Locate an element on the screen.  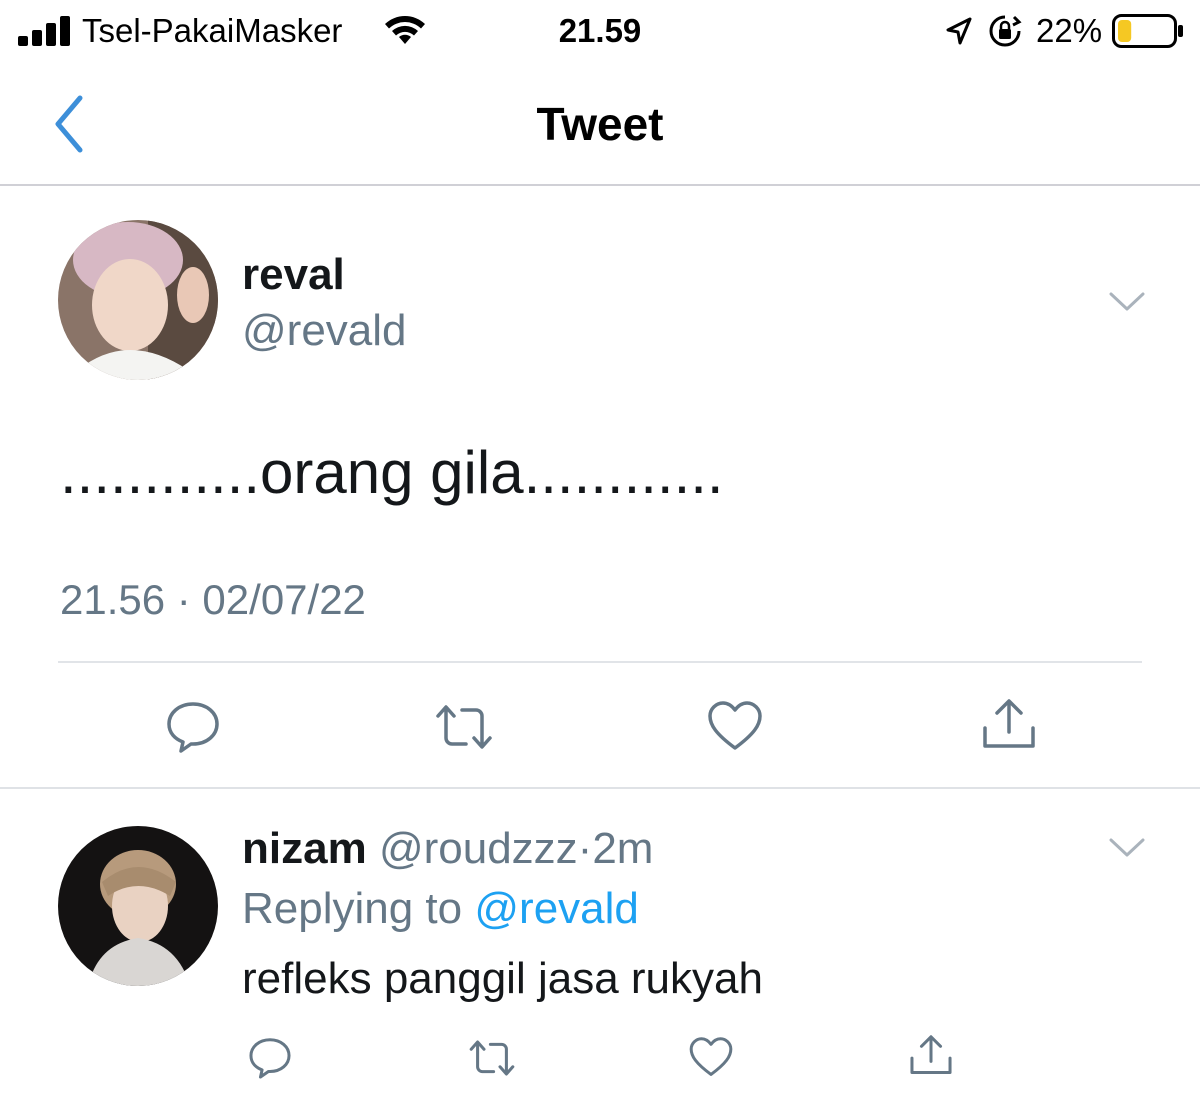
reply-like-button is located at coordinates (711, 1057).